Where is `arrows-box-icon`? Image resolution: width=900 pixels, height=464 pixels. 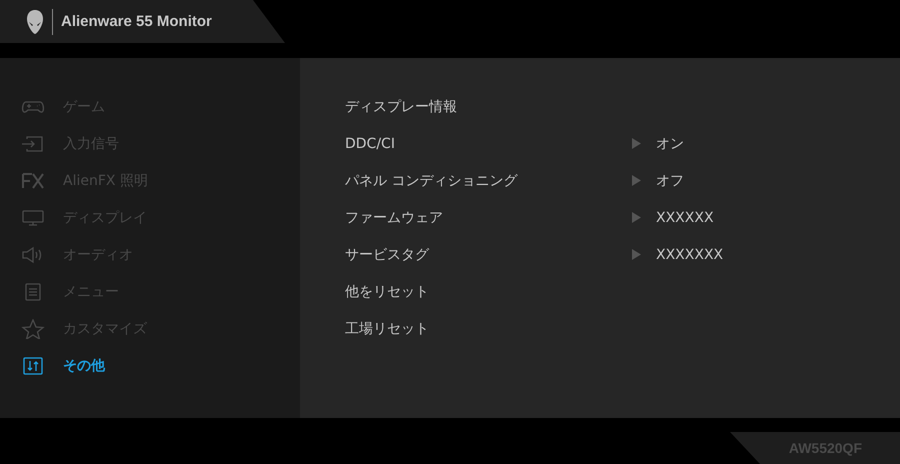
arrows-box-icon is located at coordinates (33, 366).